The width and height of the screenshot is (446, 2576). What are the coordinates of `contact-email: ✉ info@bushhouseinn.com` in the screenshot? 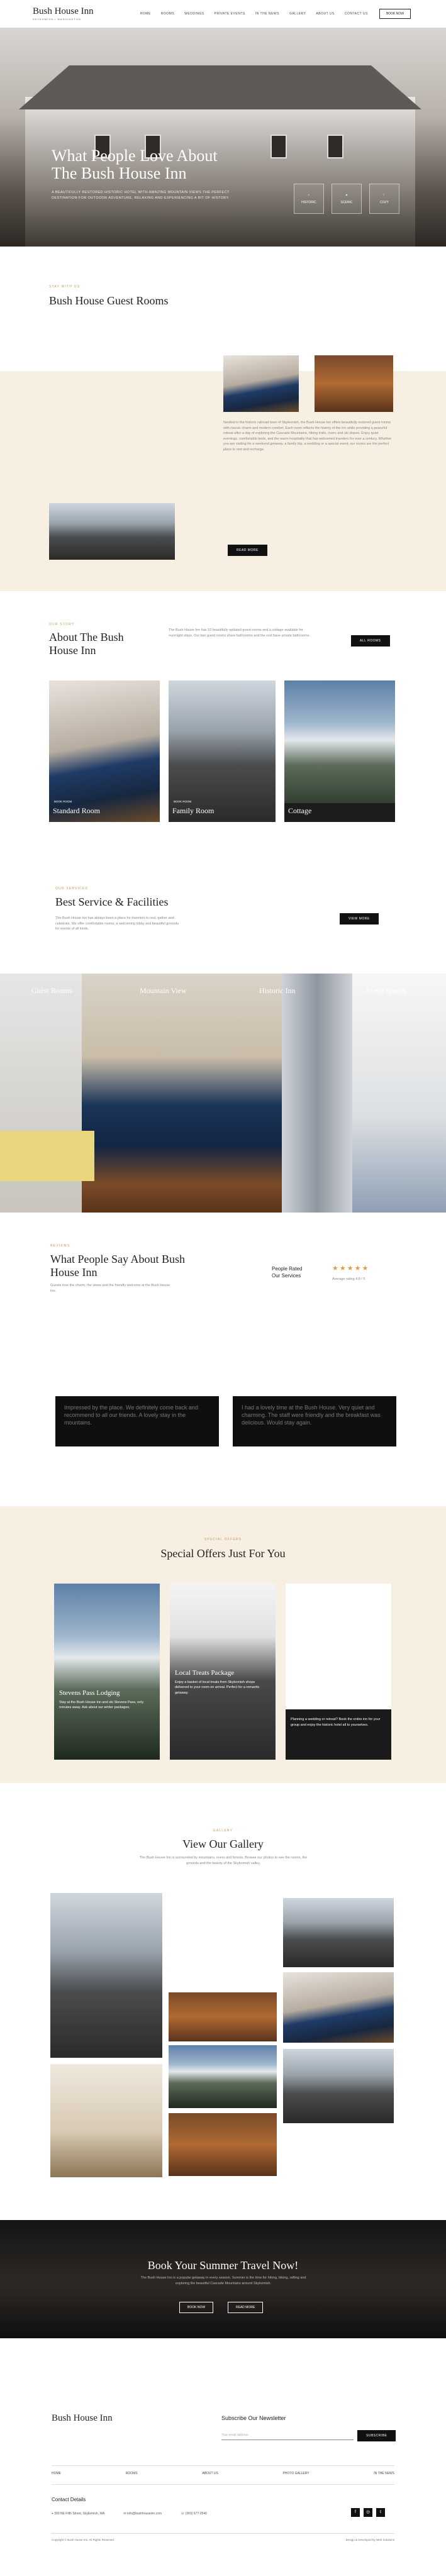 It's located at (142, 2514).